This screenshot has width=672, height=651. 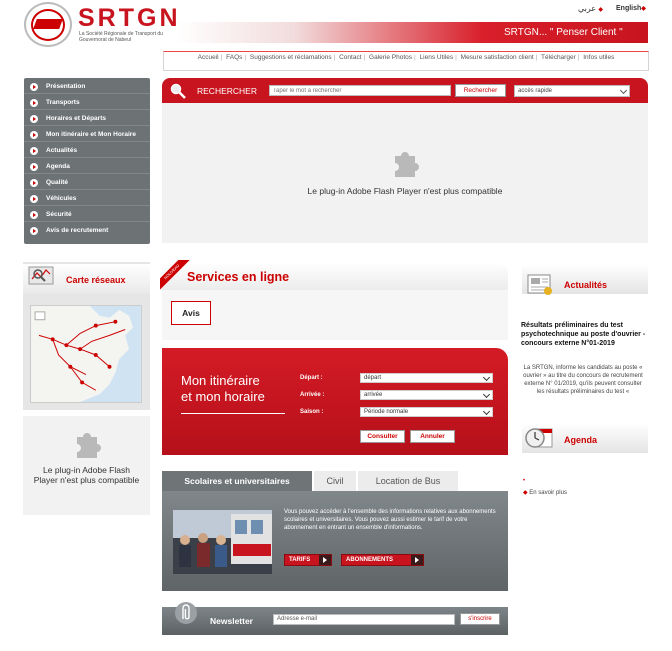 I want to click on sidebar-item-label: Présentation, so click(x=66, y=86).